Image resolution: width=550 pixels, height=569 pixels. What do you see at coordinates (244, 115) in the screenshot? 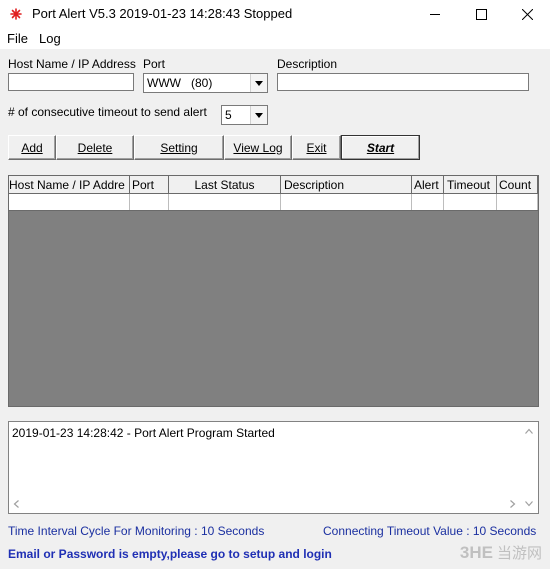
I see `timeout-select: 5` at bounding box center [244, 115].